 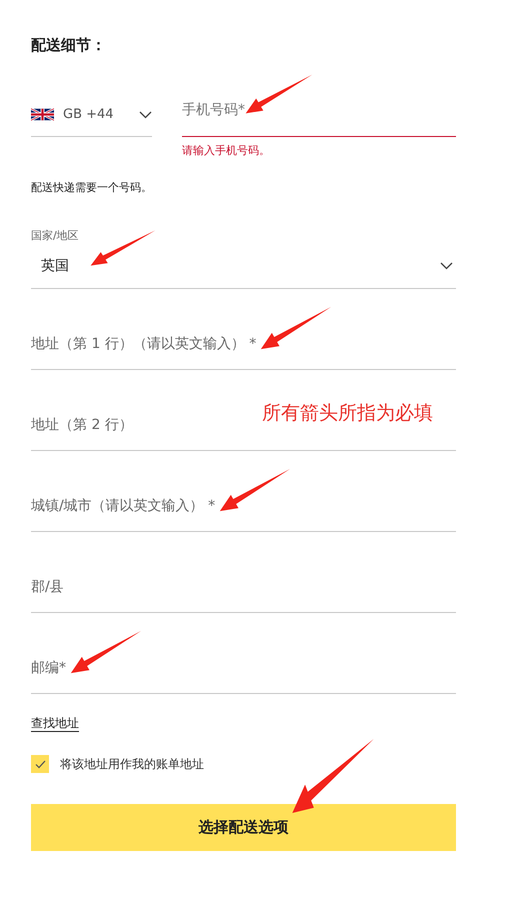 What do you see at coordinates (55, 723) in the screenshot?
I see `find-address-link: 查找地址` at bounding box center [55, 723].